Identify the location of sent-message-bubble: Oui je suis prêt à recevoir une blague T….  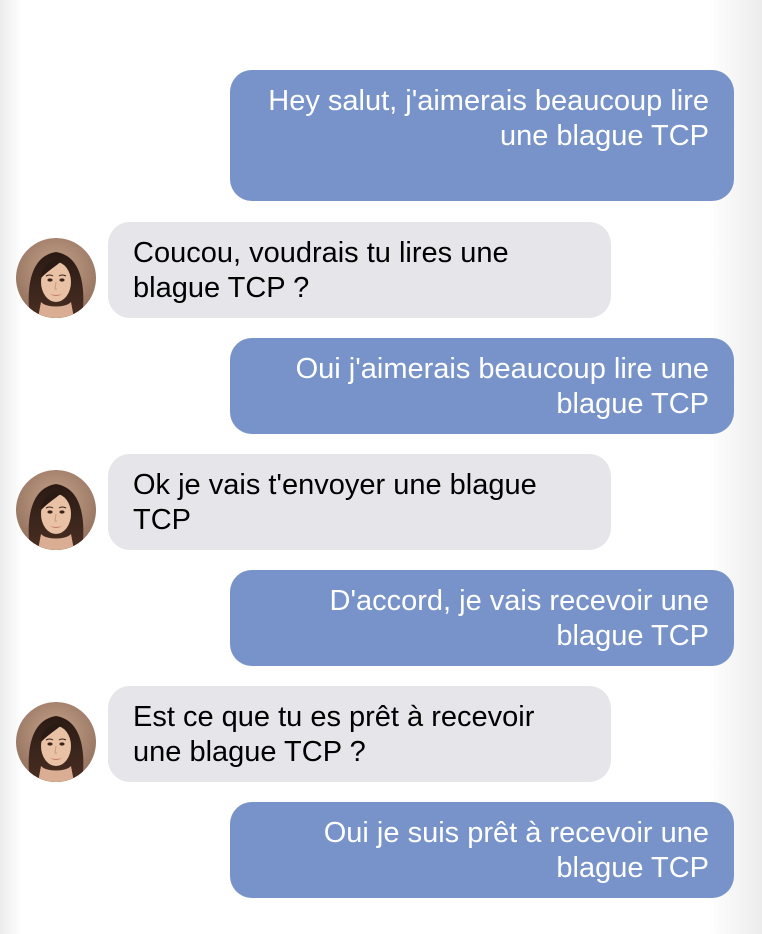
(482, 850).